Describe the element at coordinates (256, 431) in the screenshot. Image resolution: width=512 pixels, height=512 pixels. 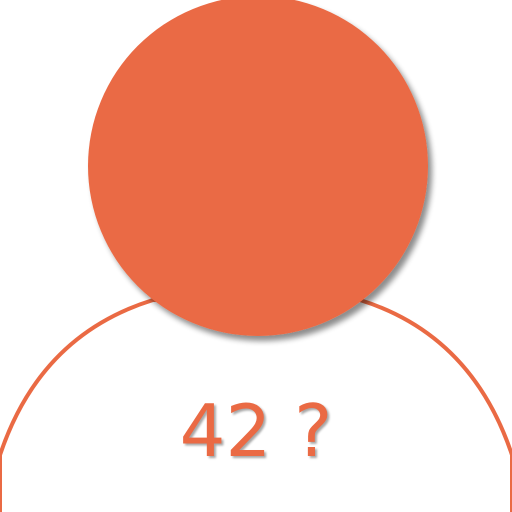
I see `avatar-caption: 42 ?` at that location.